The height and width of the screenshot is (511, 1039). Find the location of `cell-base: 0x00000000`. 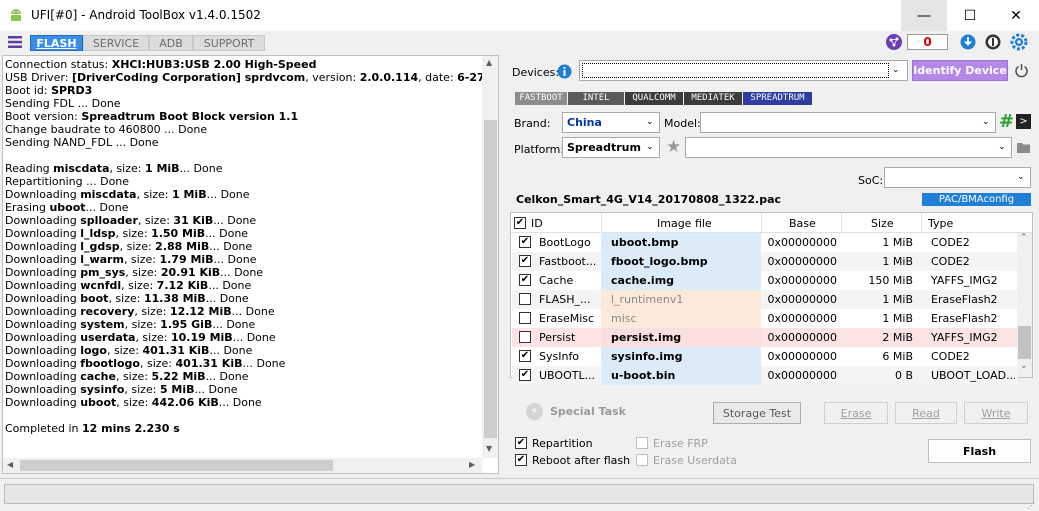

cell-base: 0x00000000 is located at coordinates (802, 375).